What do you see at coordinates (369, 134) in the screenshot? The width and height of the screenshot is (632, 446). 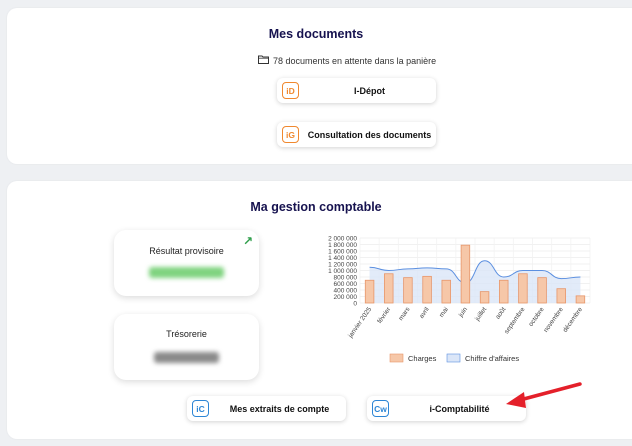 I see `consultation-label: Consultation des documents` at bounding box center [369, 134].